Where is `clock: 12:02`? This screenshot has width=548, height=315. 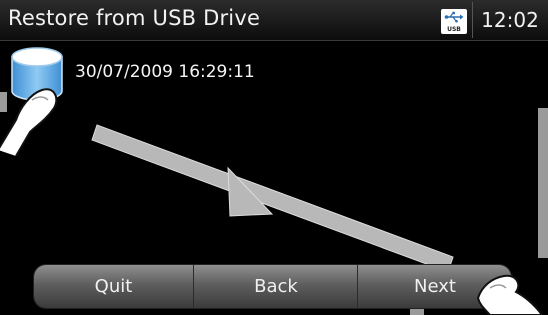
clock: 12:02 is located at coordinates (509, 20).